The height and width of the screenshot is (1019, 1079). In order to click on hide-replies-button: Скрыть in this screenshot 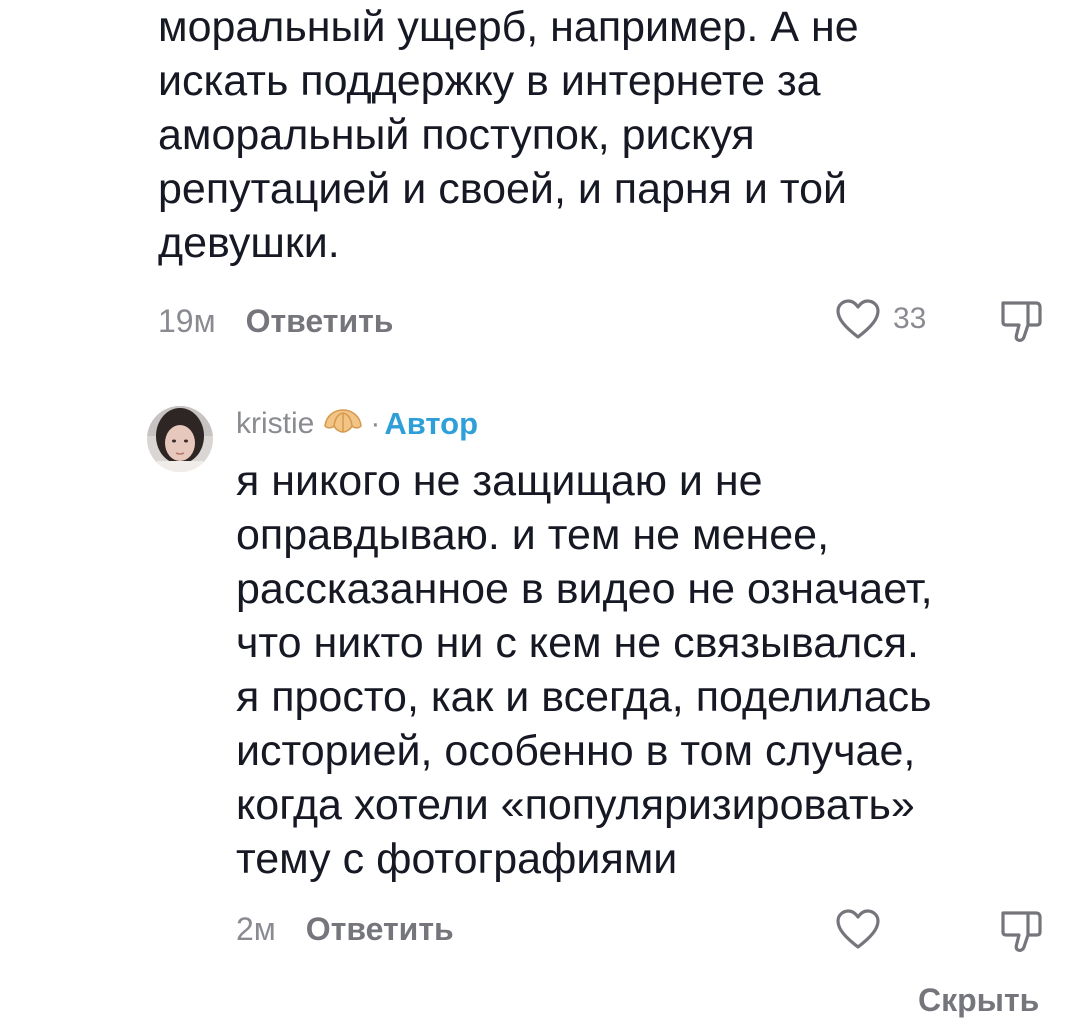, I will do `click(978, 1000)`.